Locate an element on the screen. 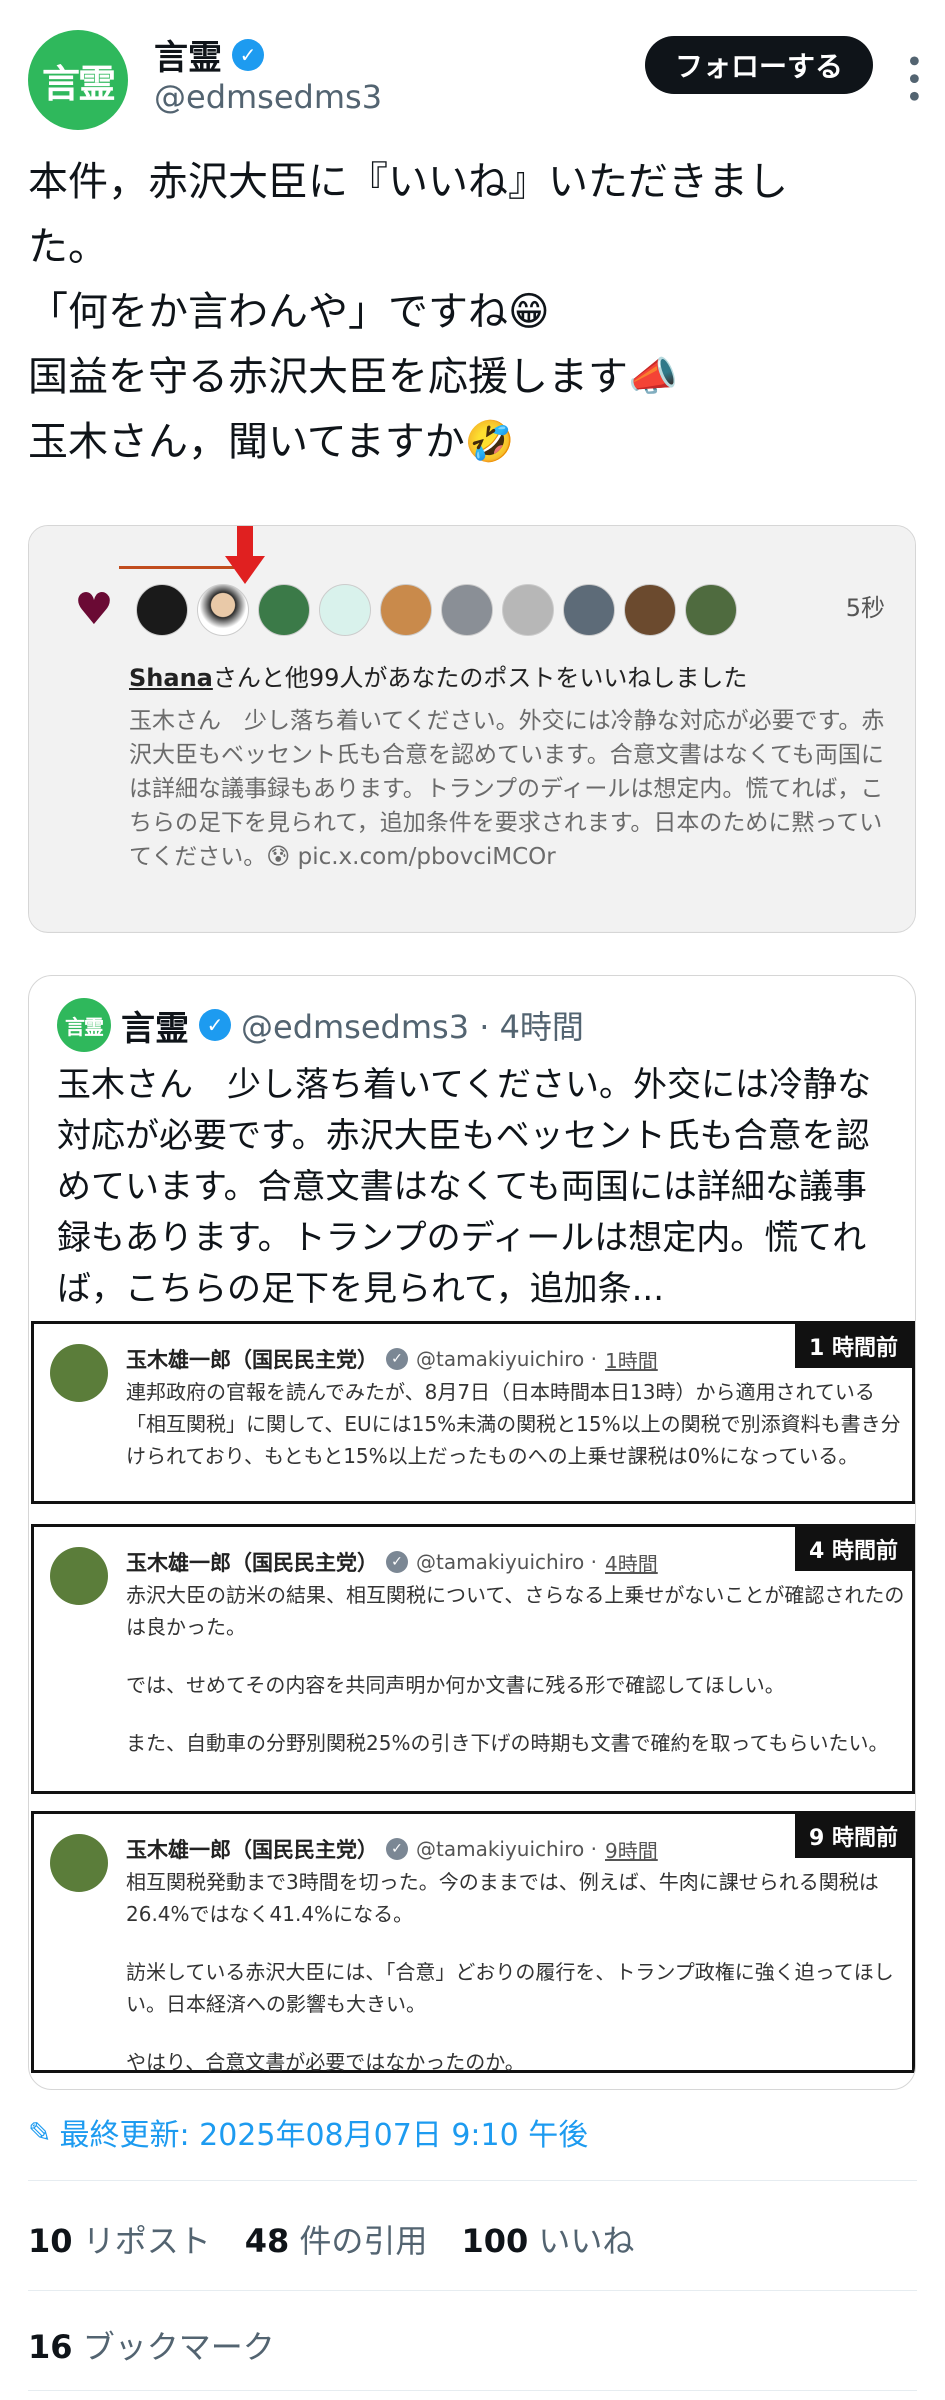 The width and height of the screenshot is (945, 2400). more-options-icon: ••• is located at coordinates (912, 78).